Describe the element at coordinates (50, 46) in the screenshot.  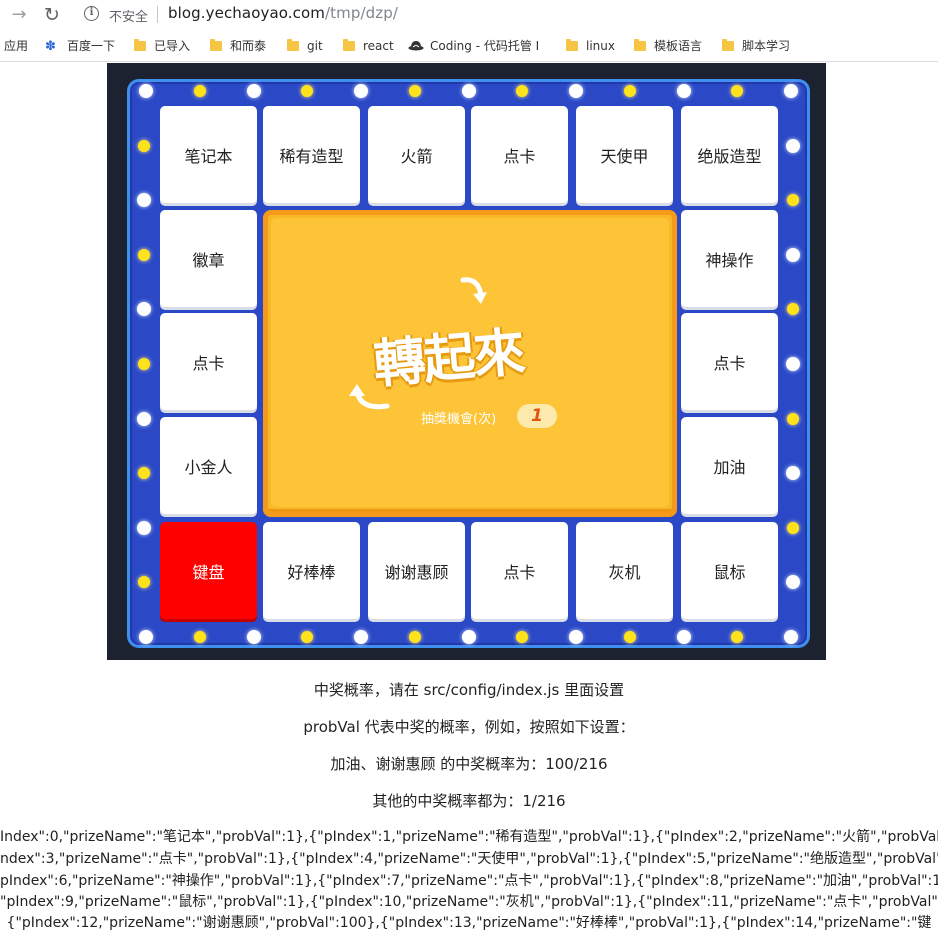
I see `baidu-paw-icon: ✽` at that location.